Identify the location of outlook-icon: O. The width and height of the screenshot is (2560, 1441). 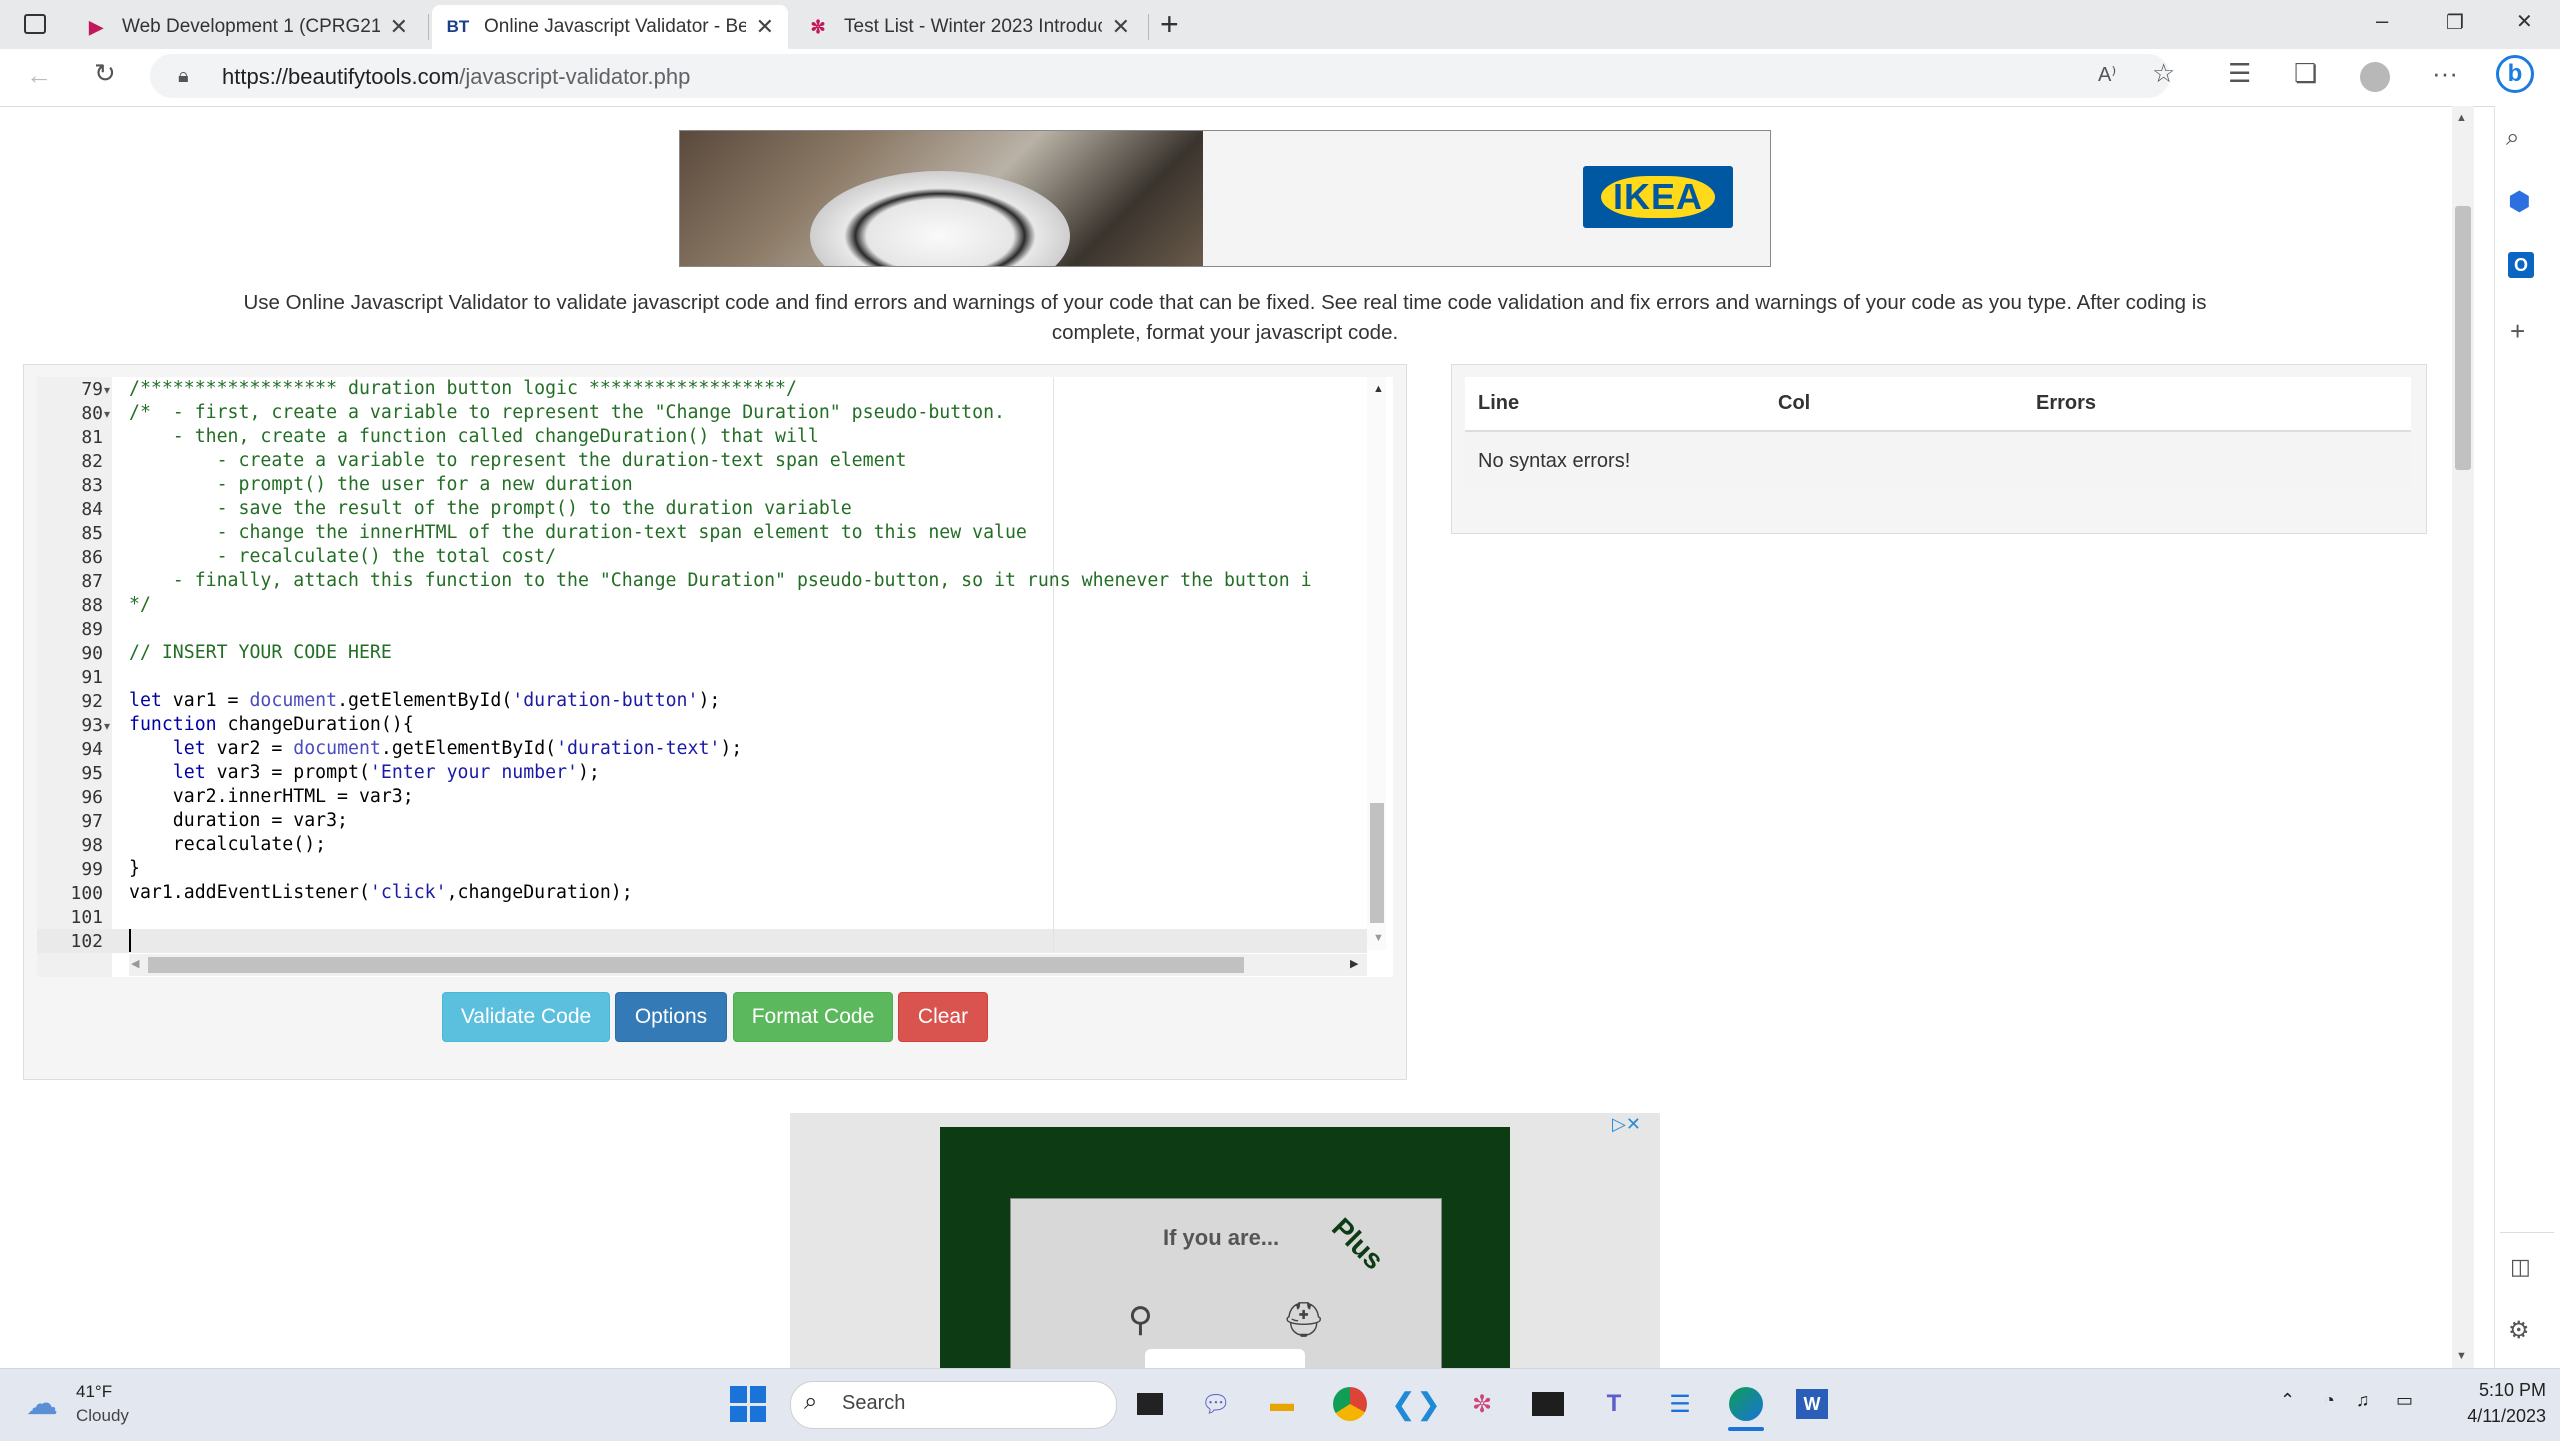
(2521, 265).